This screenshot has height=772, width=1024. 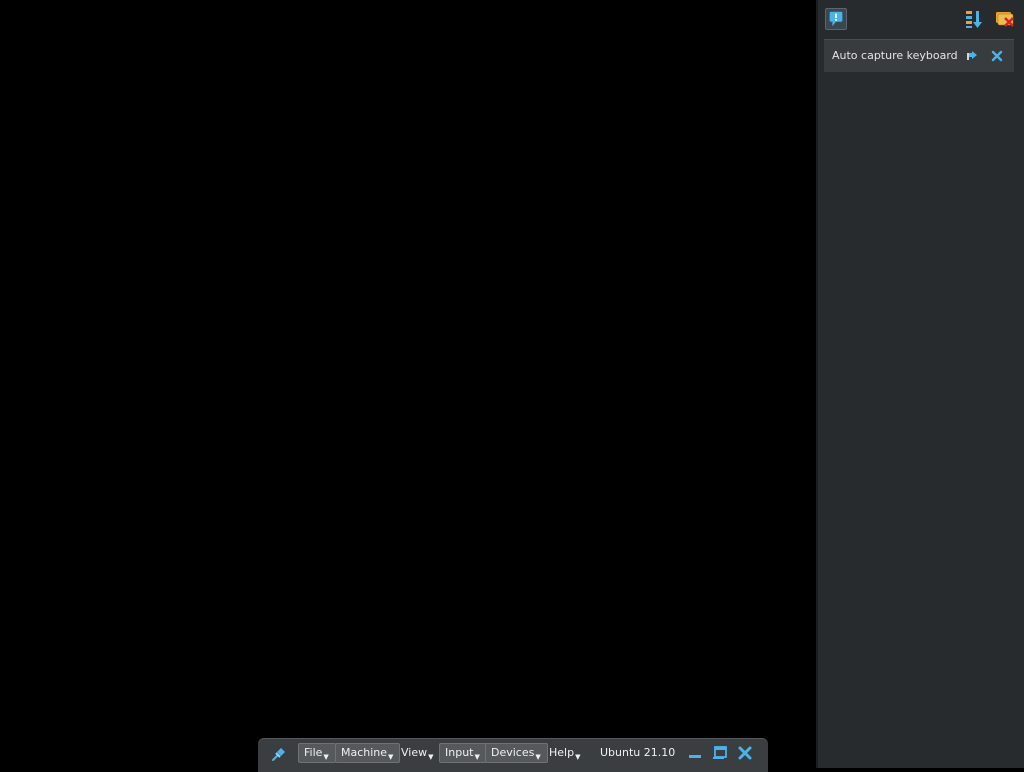 What do you see at coordinates (313, 752) in the screenshot?
I see `menu-file-label: File` at bounding box center [313, 752].